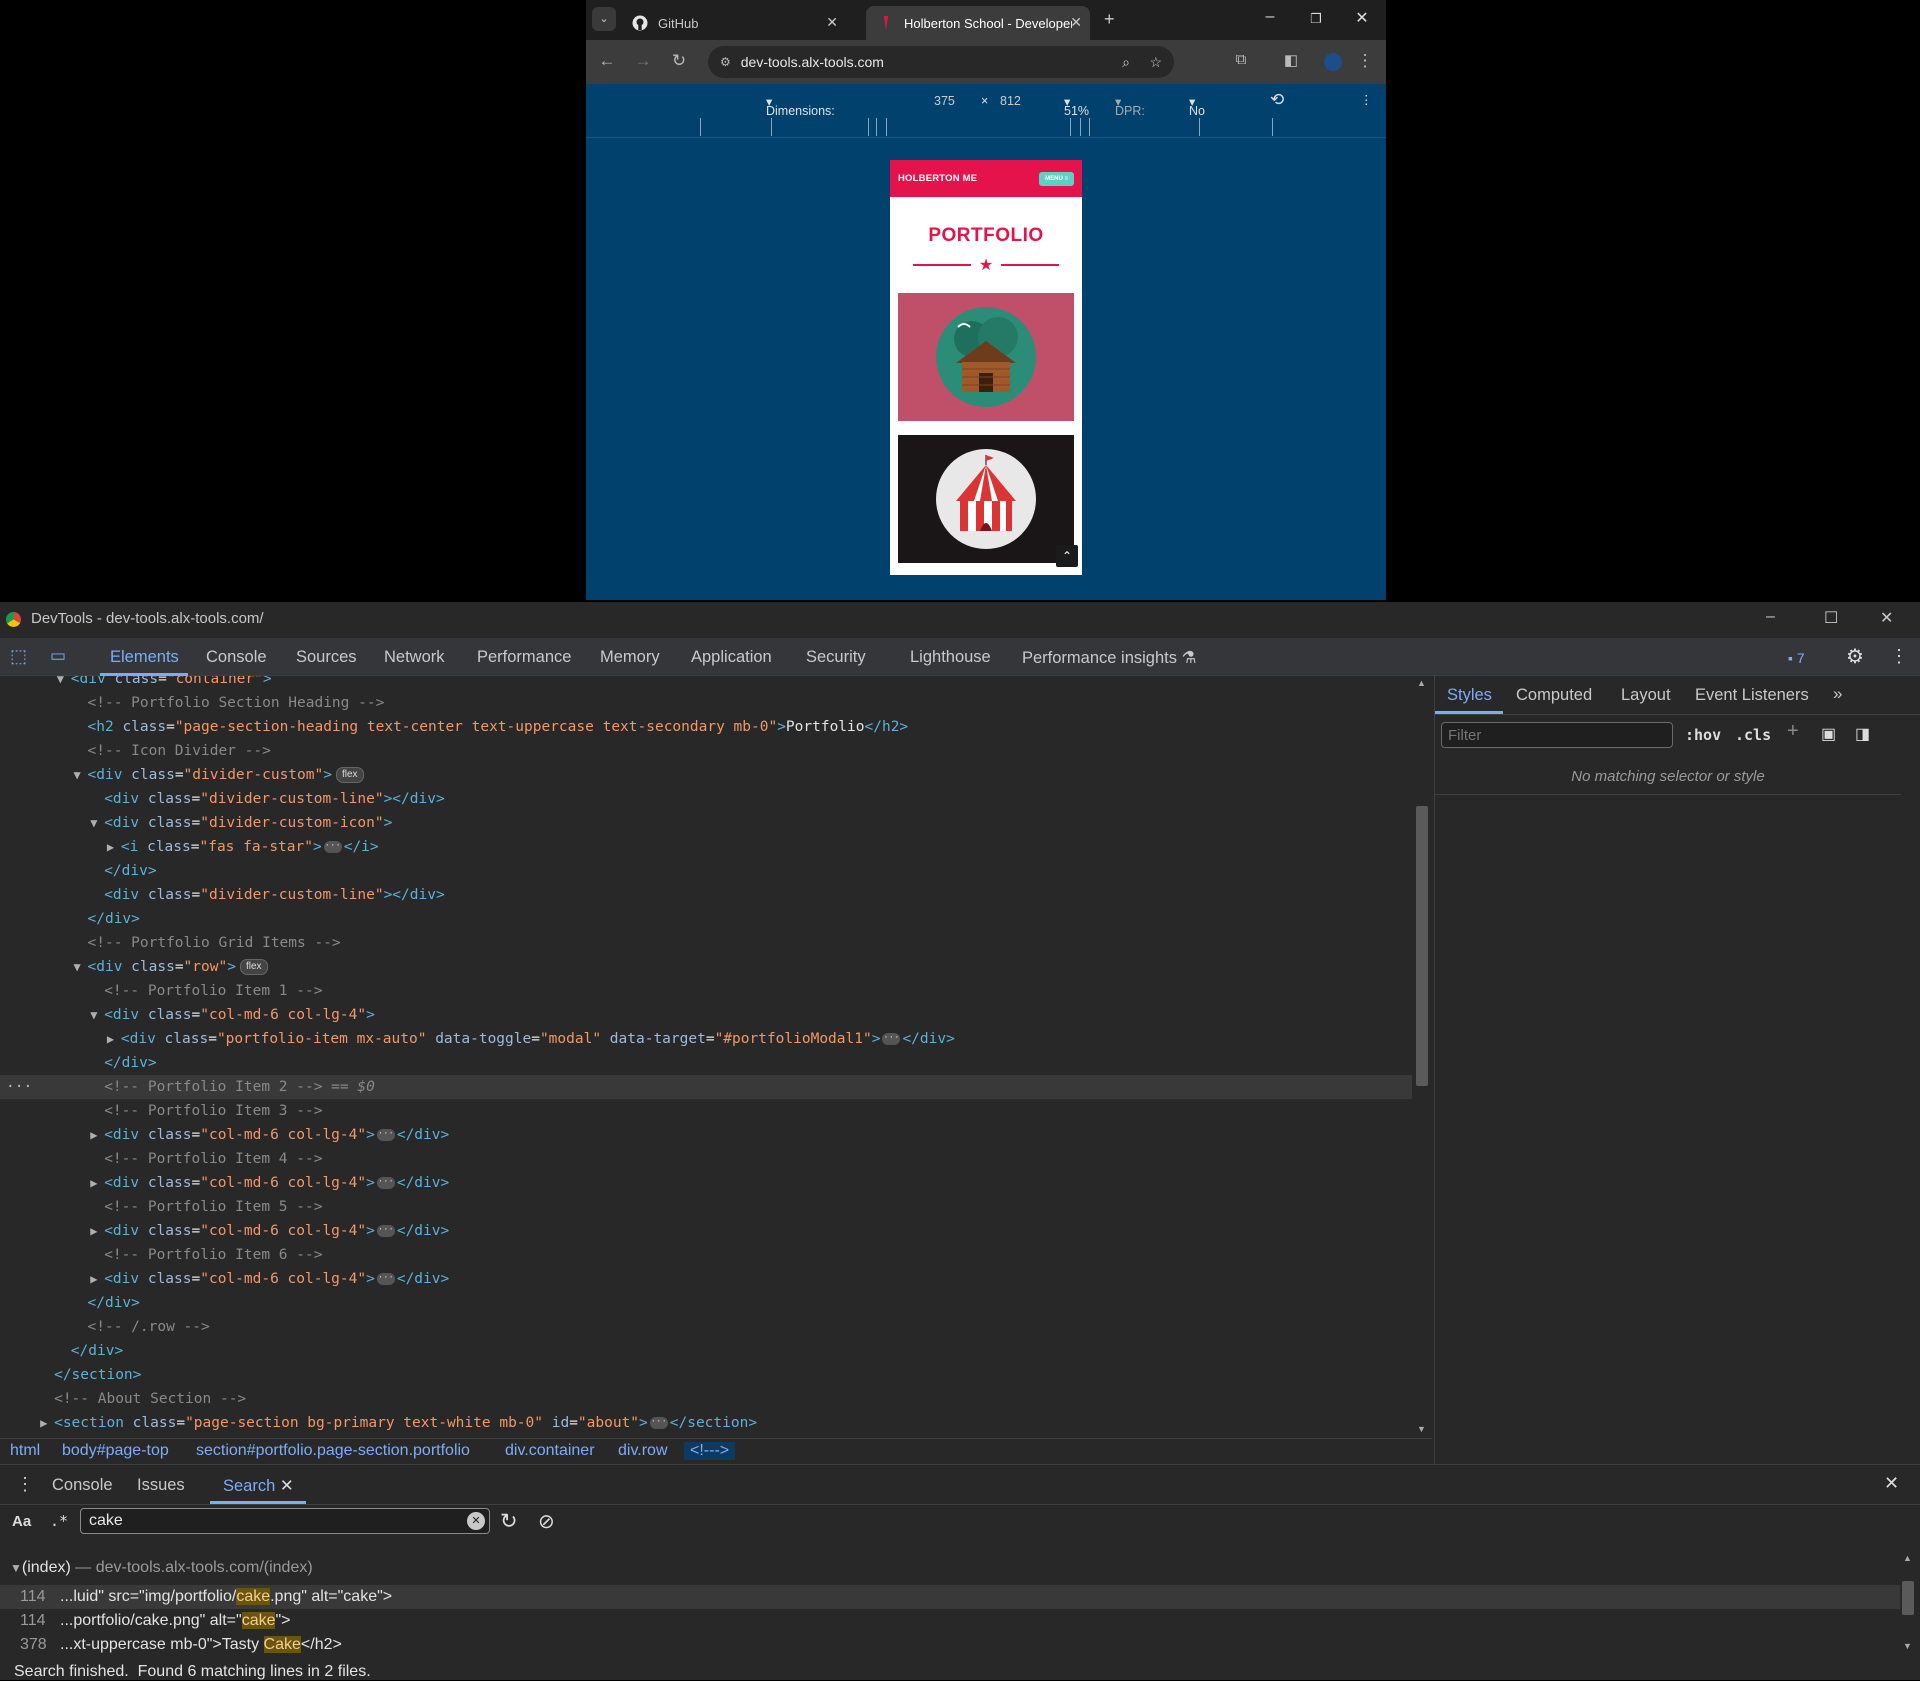  What do you see at coordinates (706, 1159) in the screenshot?
I see `dom-node-line: <!-- Portfolio Item 4 -->` at bounding box center [706, 1159].